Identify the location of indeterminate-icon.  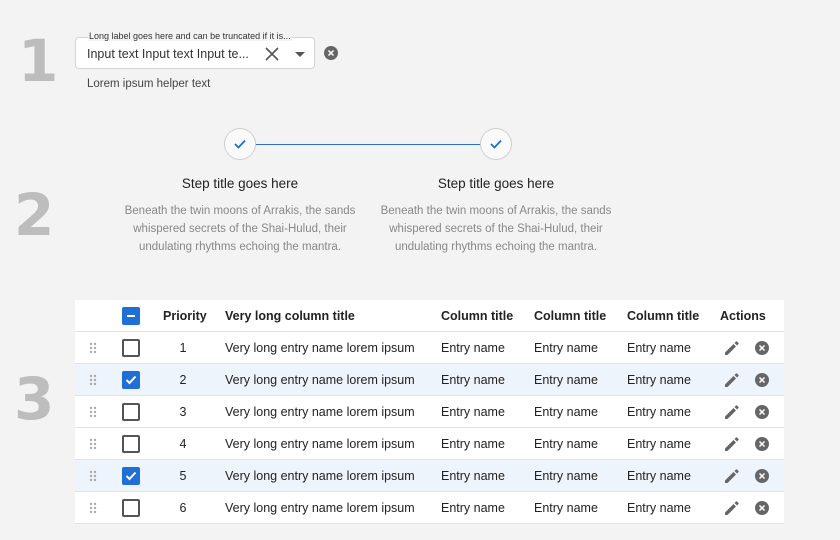
(131, 316).